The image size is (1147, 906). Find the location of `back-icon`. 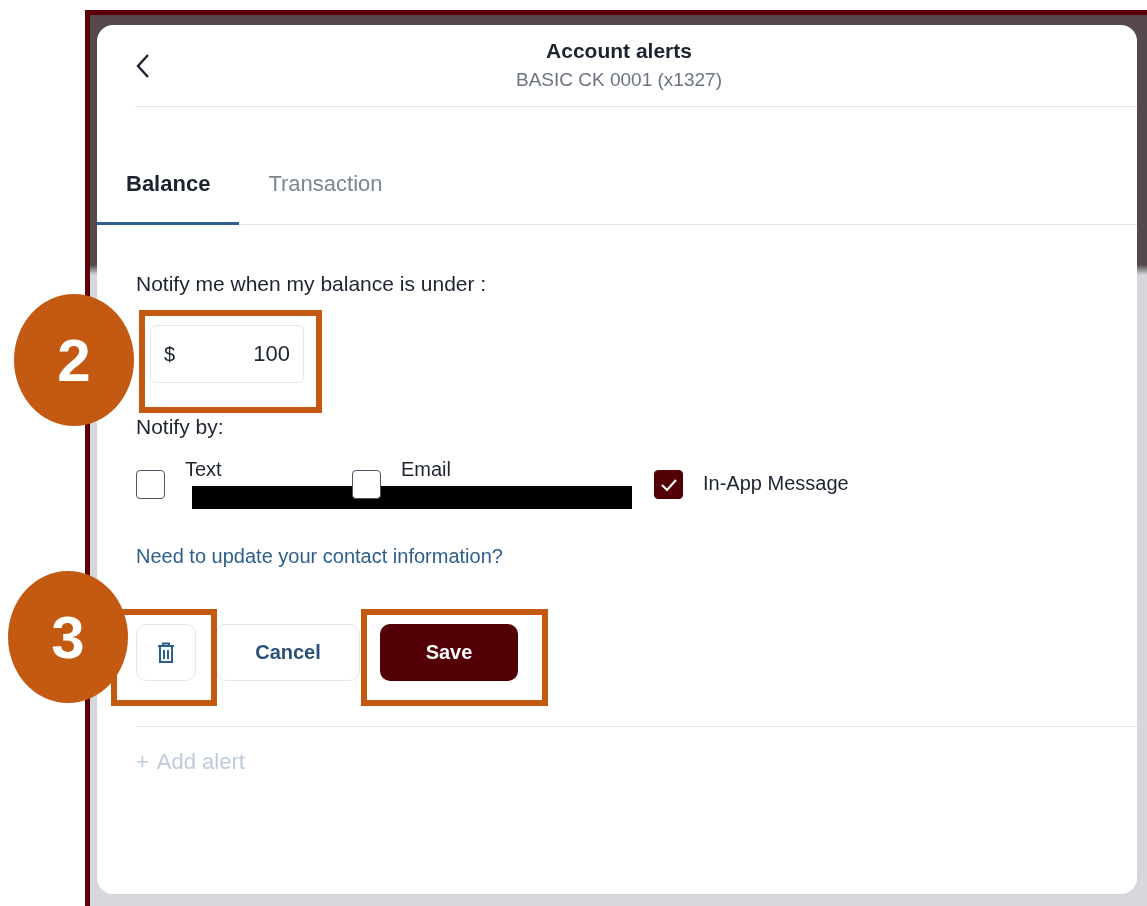

back-icon is located at coordinates (143, 65).